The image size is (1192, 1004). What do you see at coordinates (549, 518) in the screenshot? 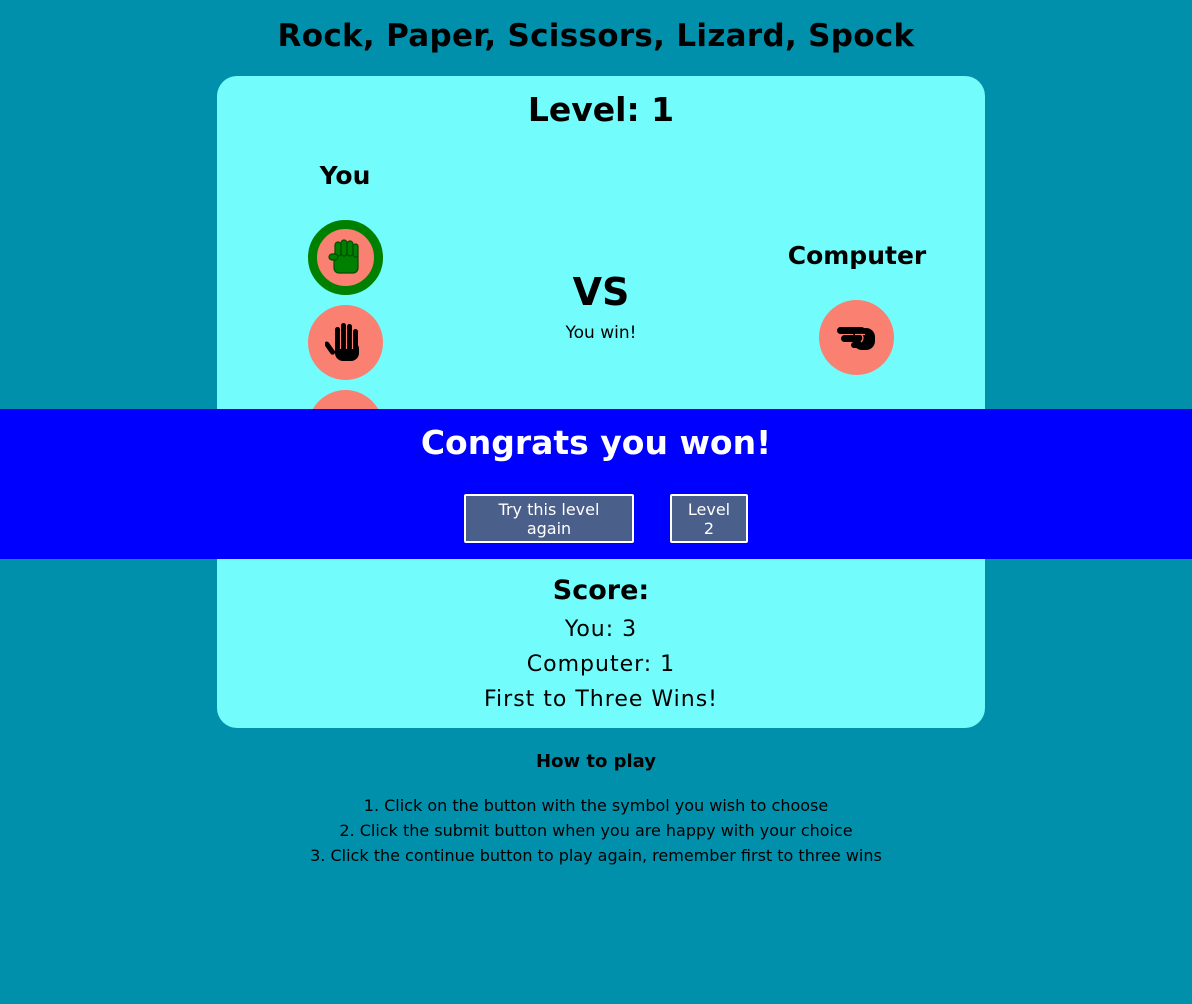
I see `retry-level-button: Try this level again` at bounding box center [549, 518].